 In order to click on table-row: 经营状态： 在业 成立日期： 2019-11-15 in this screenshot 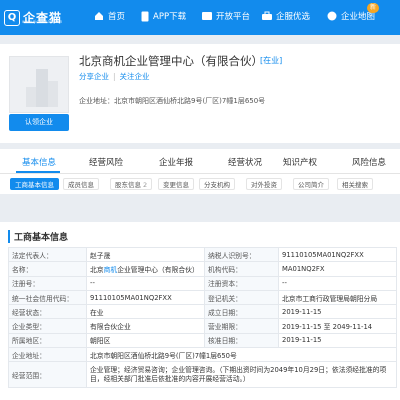, I will do `click(202, 312)`.